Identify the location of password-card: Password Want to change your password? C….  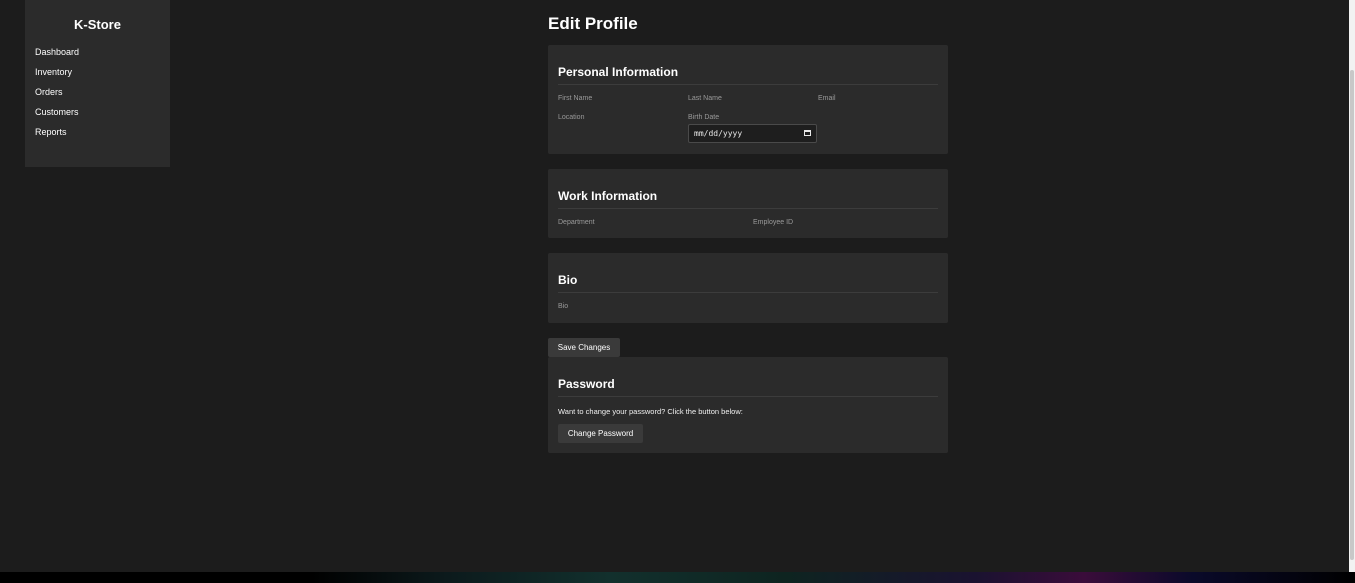
(748, 405).